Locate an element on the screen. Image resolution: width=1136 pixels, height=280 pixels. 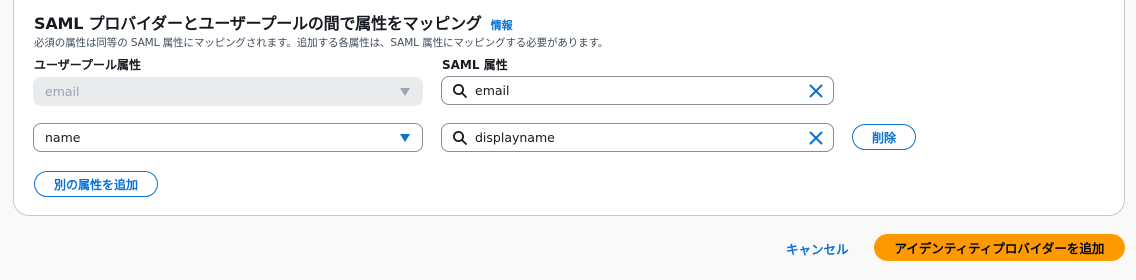
section-header: SAML プロバイダーとユーザープールの間で属性をマッピング 情報 is located at coordinates (273, 22).